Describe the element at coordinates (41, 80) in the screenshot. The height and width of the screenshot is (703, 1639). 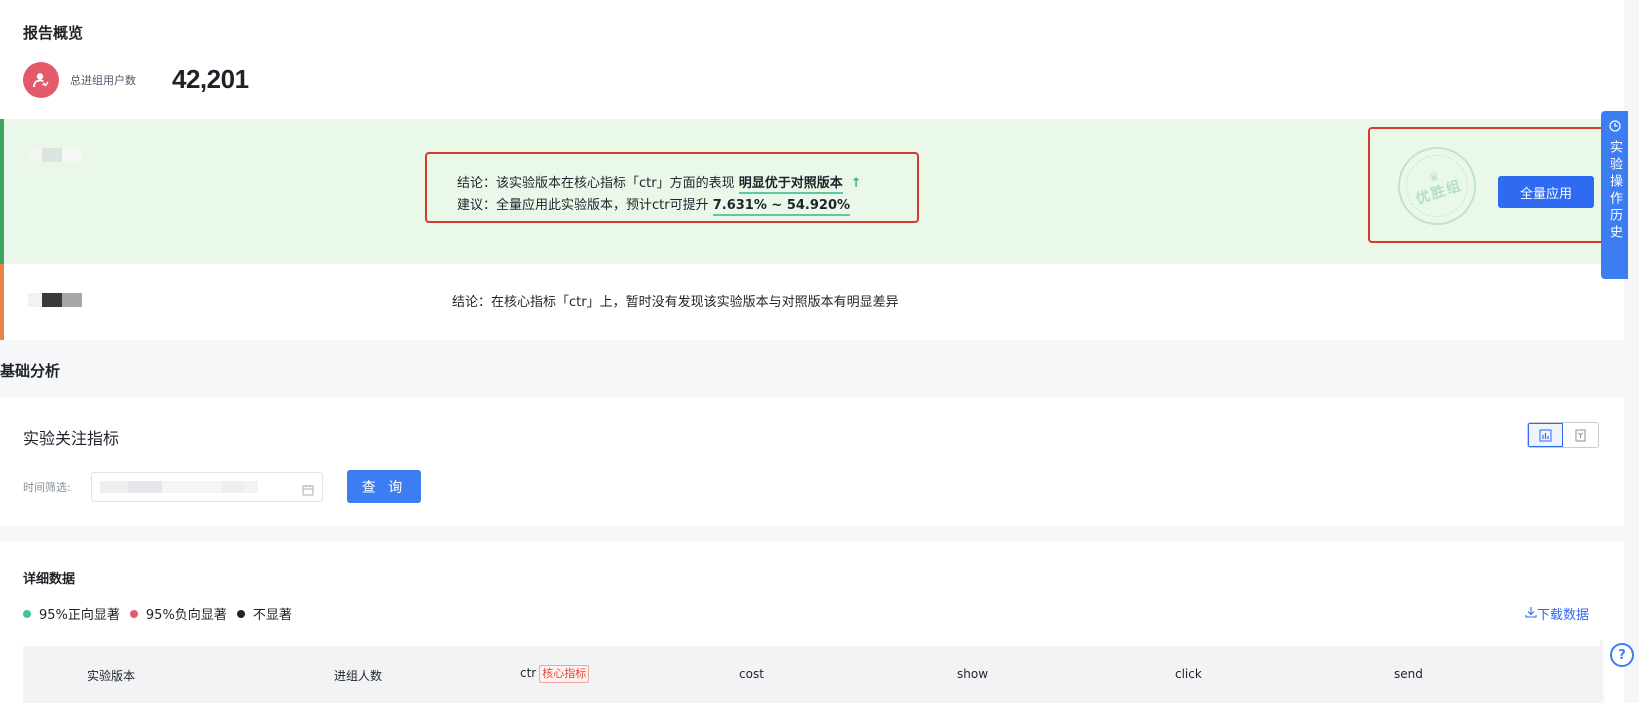
I see `user-icon` at that location.